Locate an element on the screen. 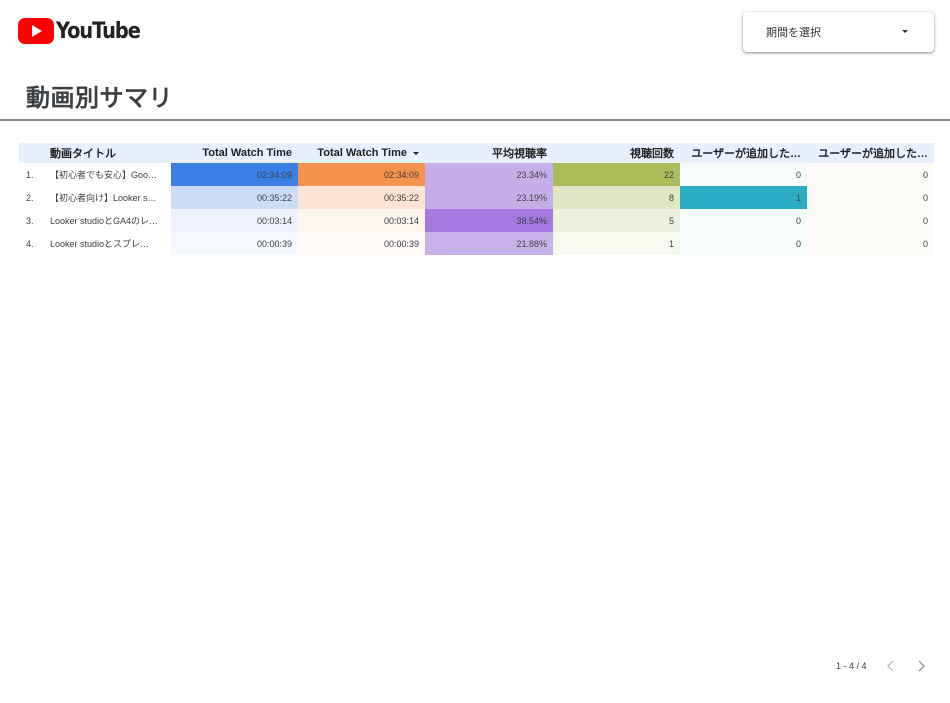 This screenshot has height=703, width=950. youtube-play-icon is located at coordinates (36, 31).